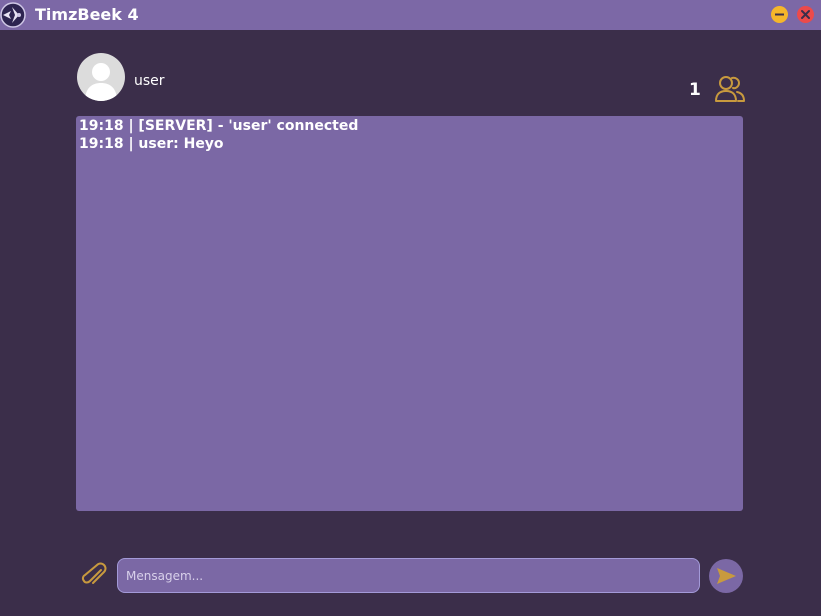  I want to click on app-title: TimzBeek 4, so click(87, 14).